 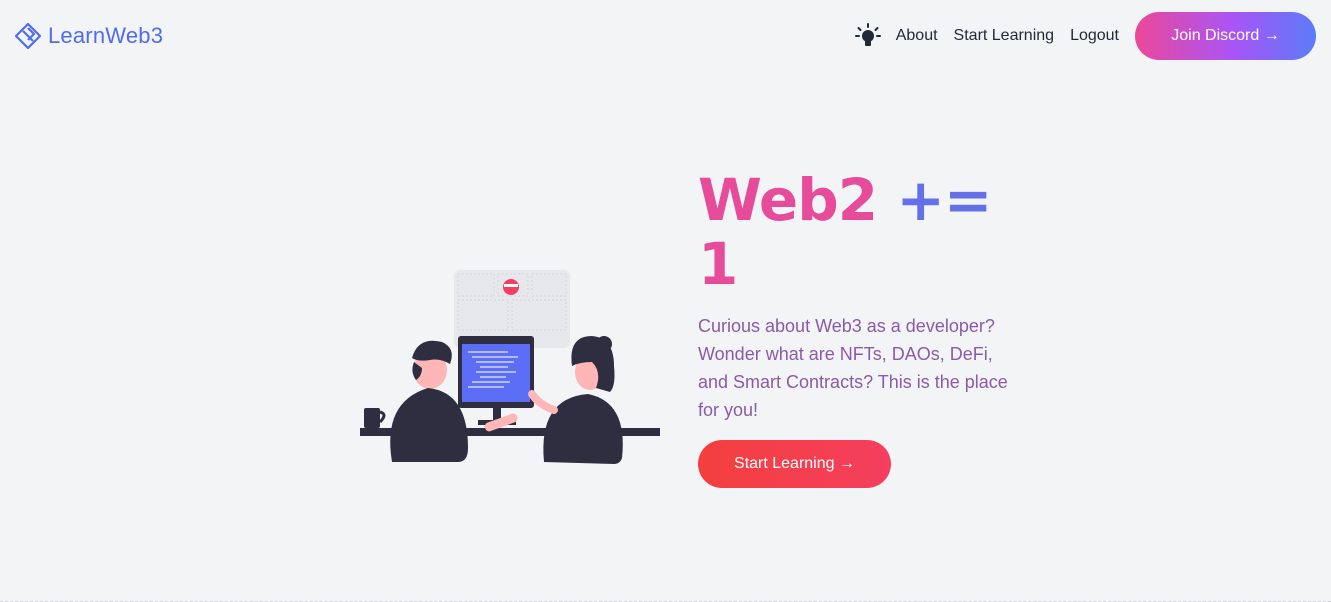 What do you see at coordinates (28, 36) in the screenshot?
I see `logo-icon` at bounding box center [28, 36].